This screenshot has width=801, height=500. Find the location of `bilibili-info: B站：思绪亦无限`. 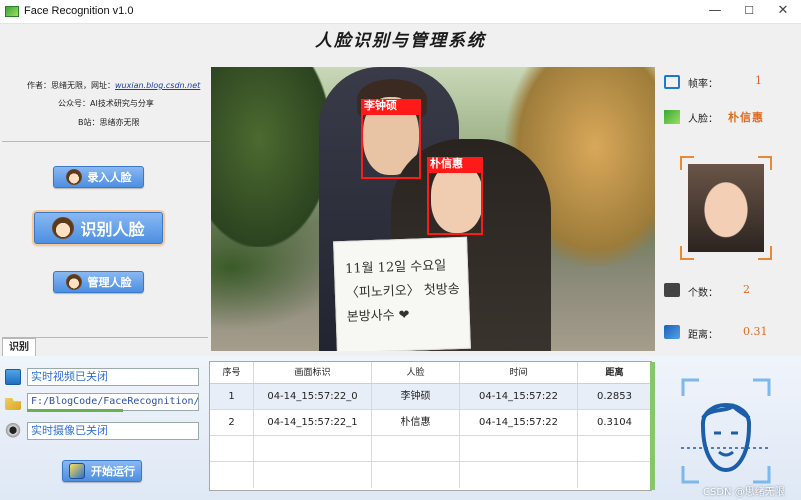

bilibili-info: B站：思绪亦无限 is located at coordinates (109, 122).